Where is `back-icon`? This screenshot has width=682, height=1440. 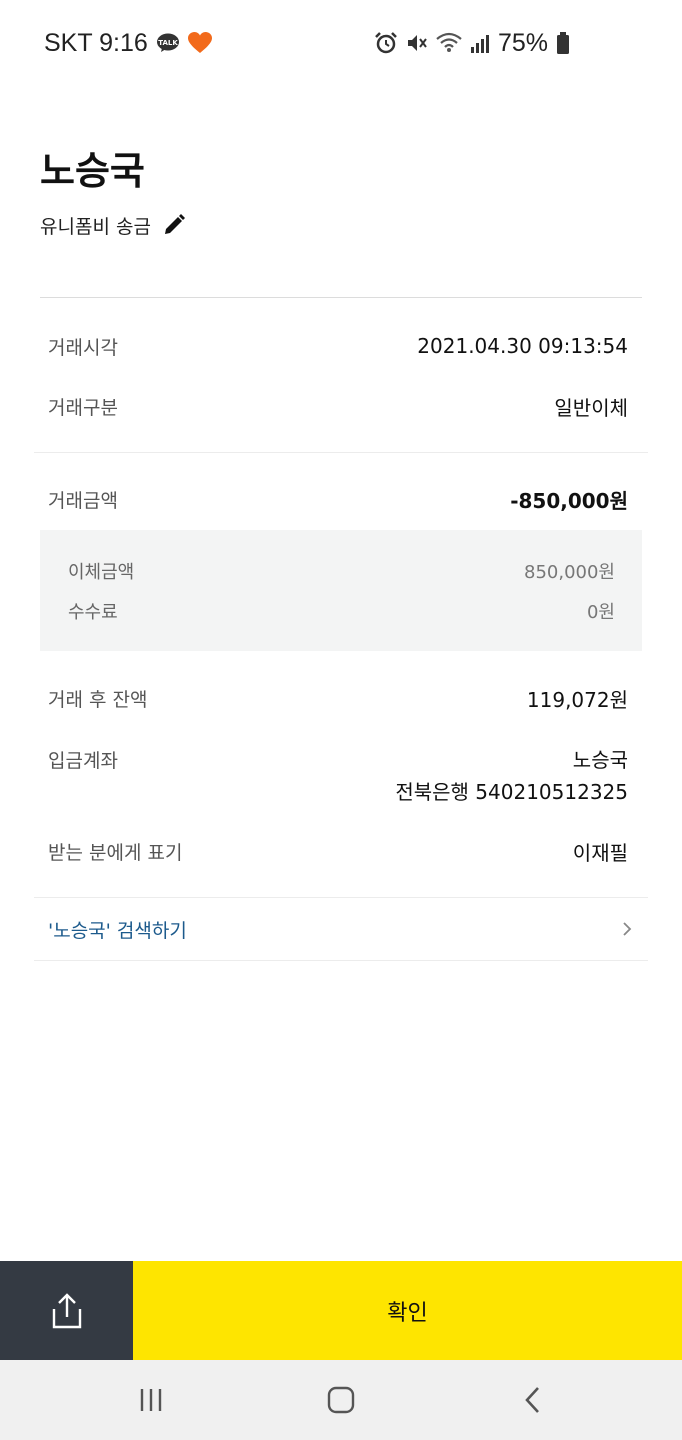 back-icon is located at coordinates (533, 1400).